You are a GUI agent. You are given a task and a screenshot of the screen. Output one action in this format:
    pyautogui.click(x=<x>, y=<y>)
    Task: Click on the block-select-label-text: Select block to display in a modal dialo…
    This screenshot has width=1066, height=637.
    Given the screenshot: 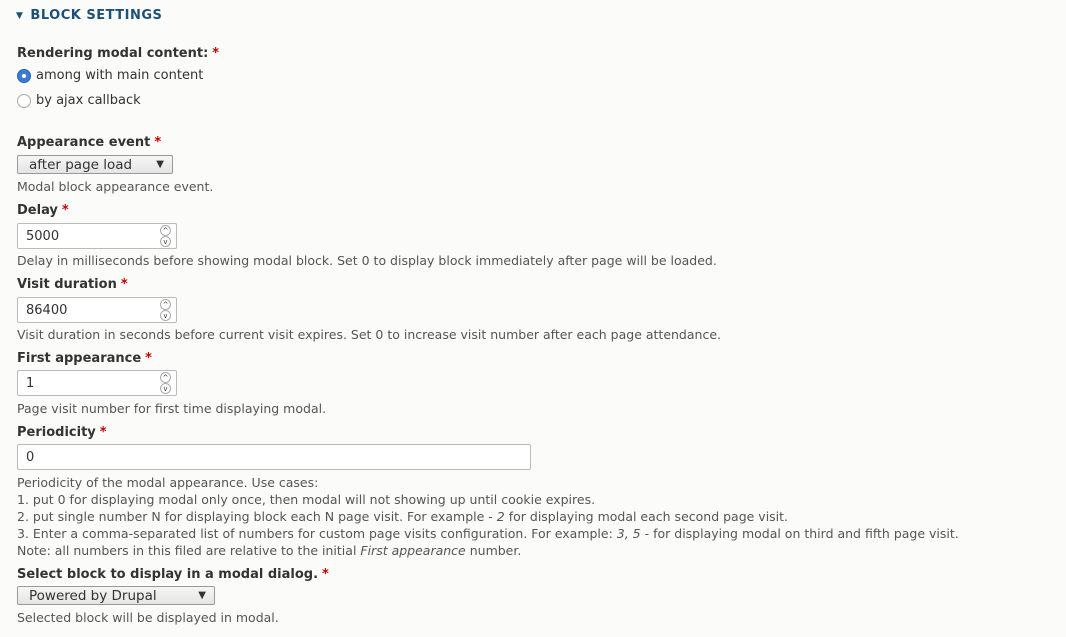 What is the action you would take?
    pyautogui.click(x=168, y=574)
    